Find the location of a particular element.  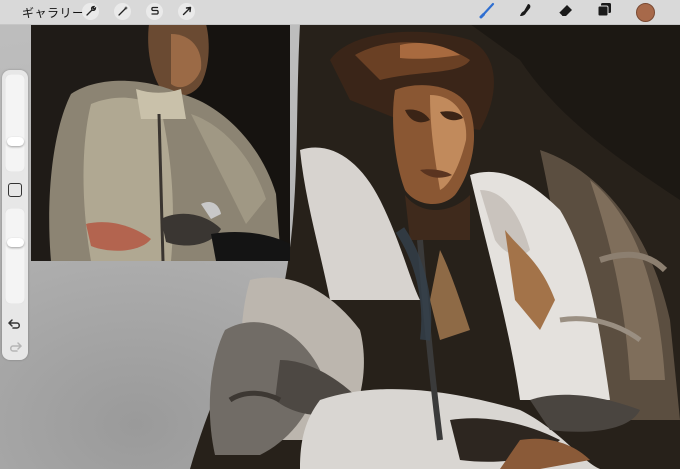

eraser-icon is located at coordinates (566, 12).